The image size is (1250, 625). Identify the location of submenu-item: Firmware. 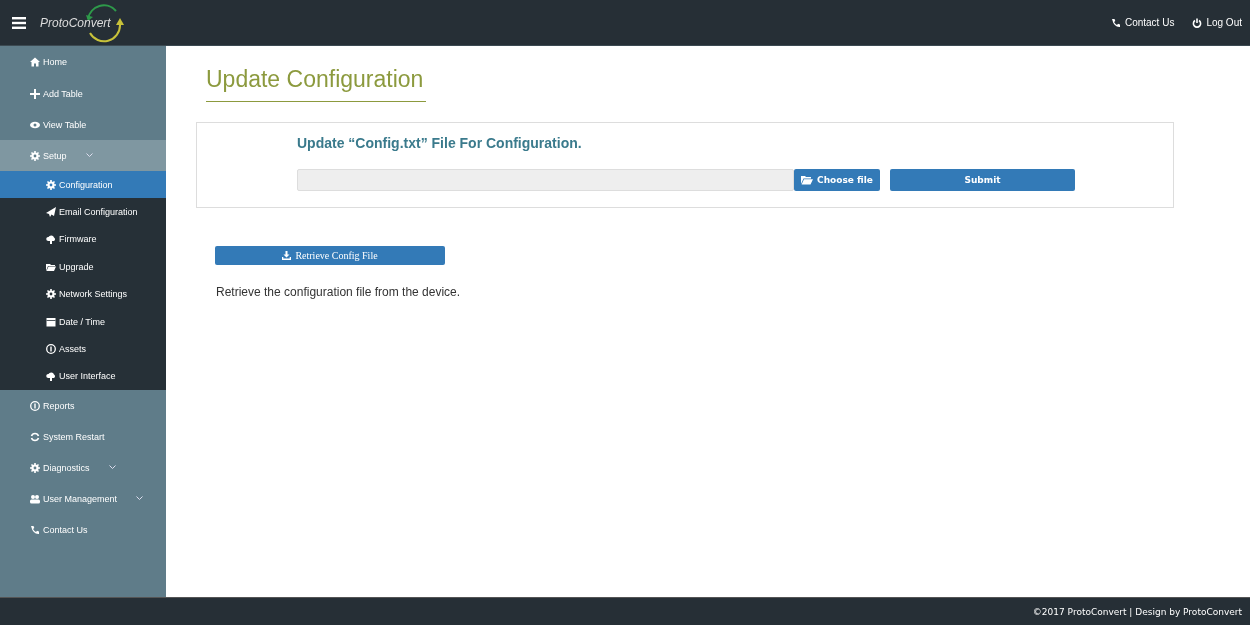
(83, 239).